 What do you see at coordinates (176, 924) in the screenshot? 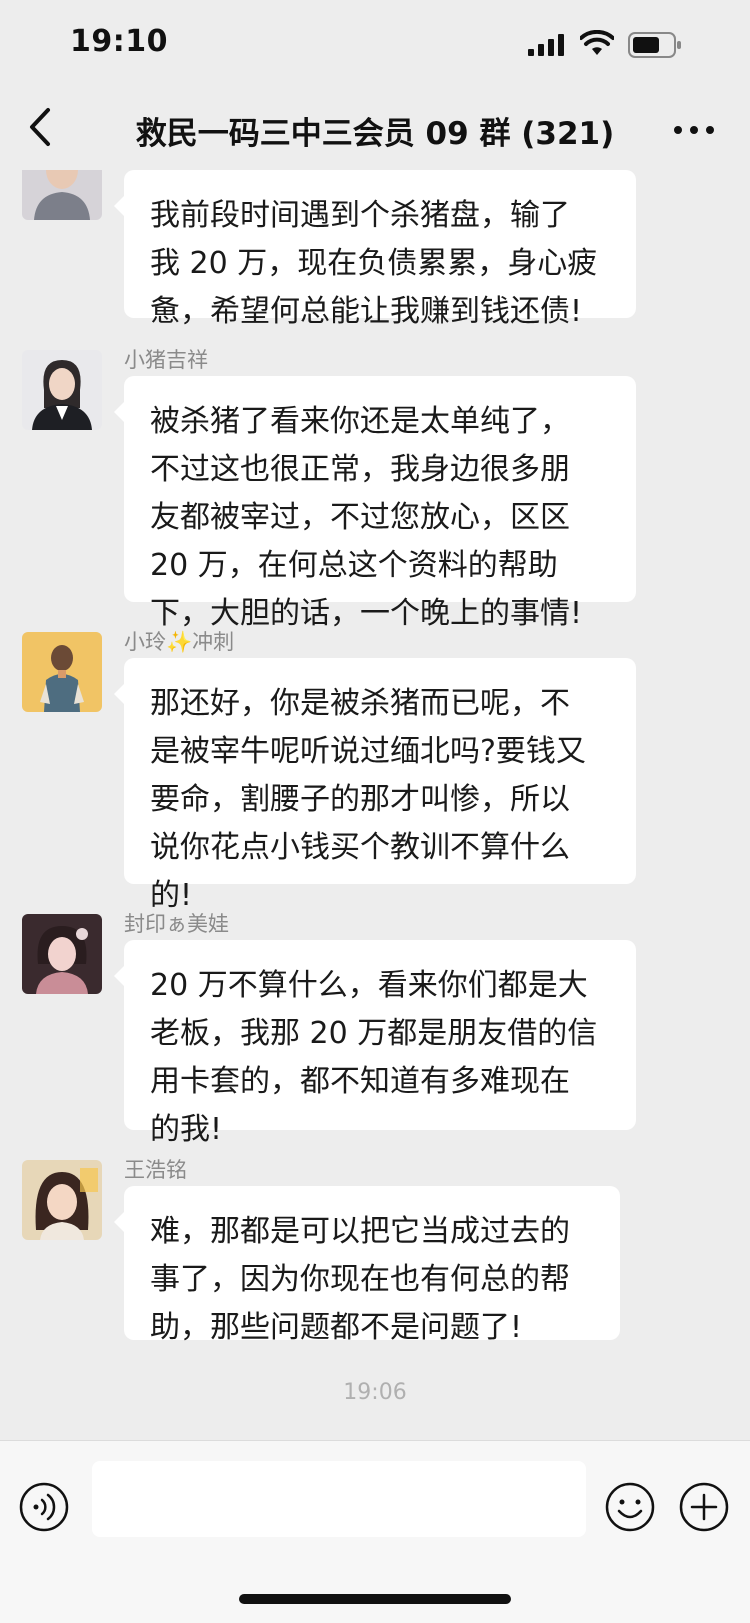
I see `sender-name: 封印ぁ美娃` at bounding box center [176, 924].